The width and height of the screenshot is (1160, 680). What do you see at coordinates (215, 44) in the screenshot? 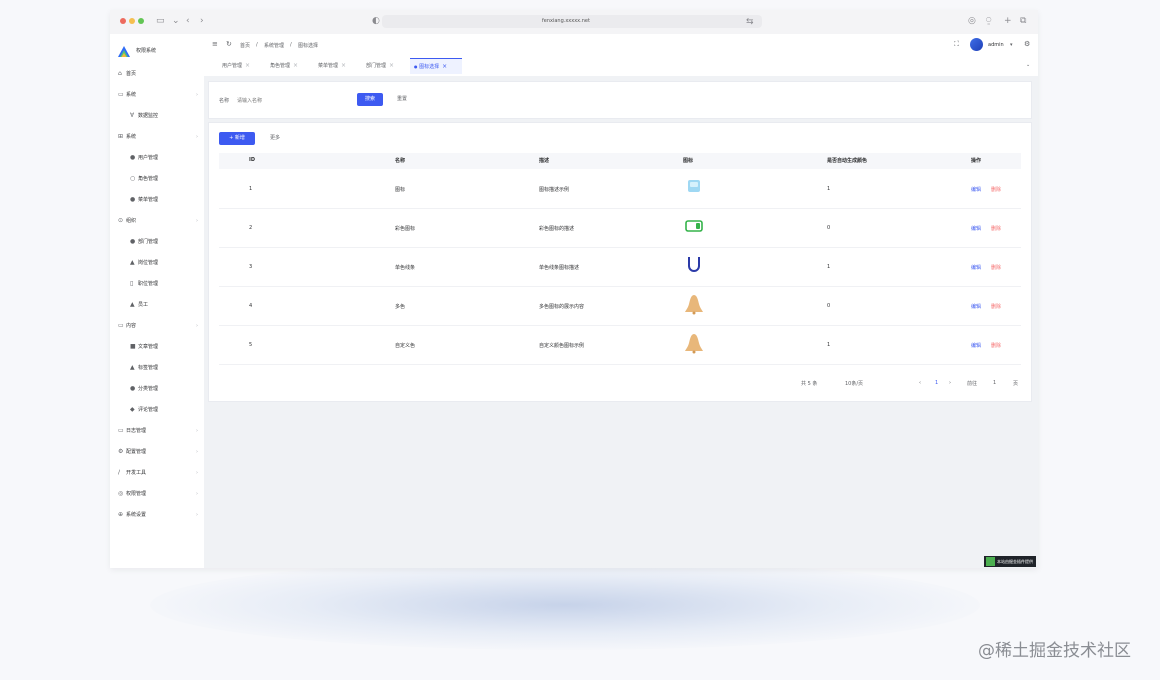
I see `collapse-menu-icon: ≡` at bounding box center [215, 44].